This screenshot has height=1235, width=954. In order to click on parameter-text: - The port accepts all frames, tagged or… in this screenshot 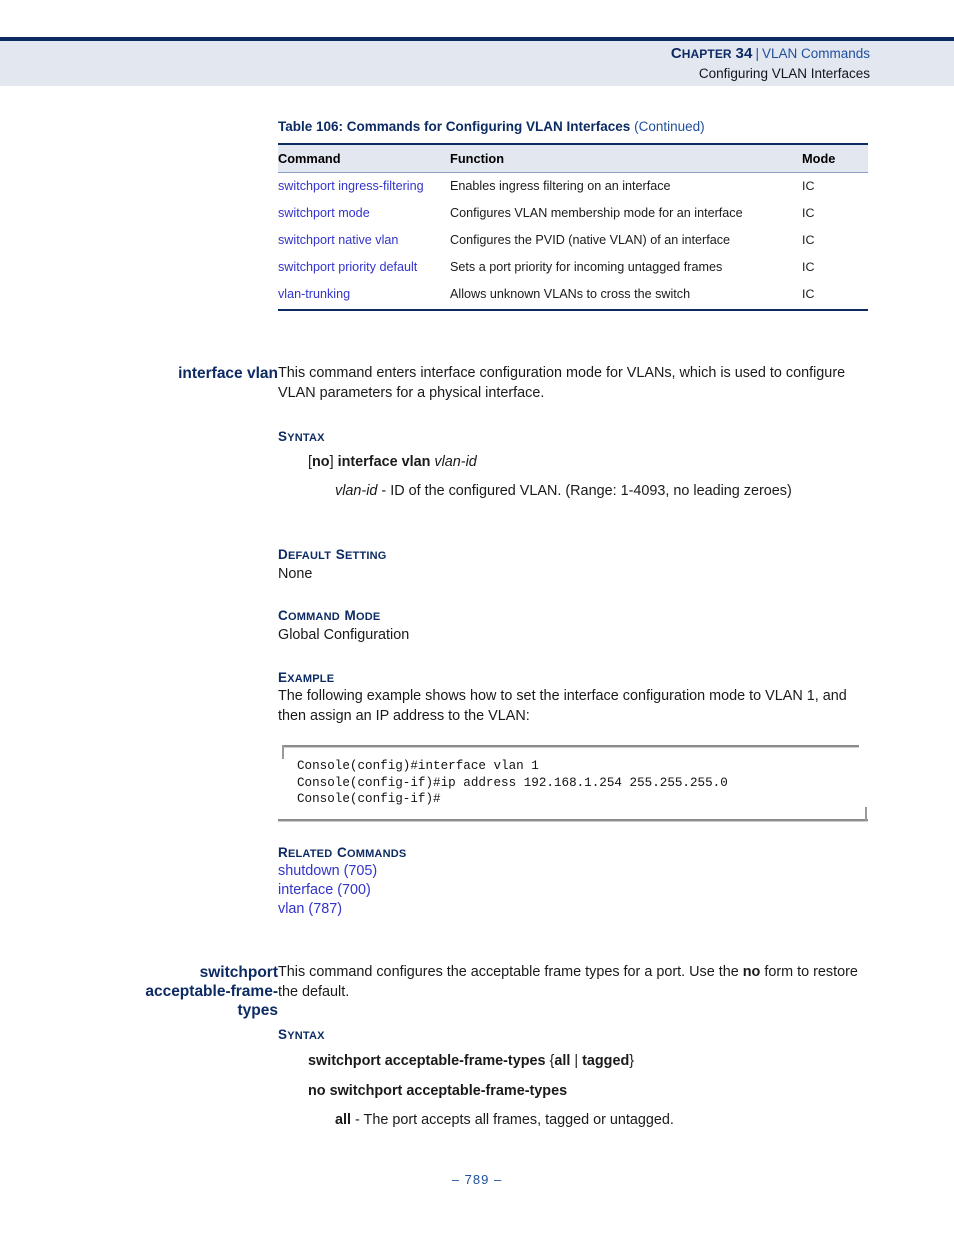, I will do `click(512, 1120)`.